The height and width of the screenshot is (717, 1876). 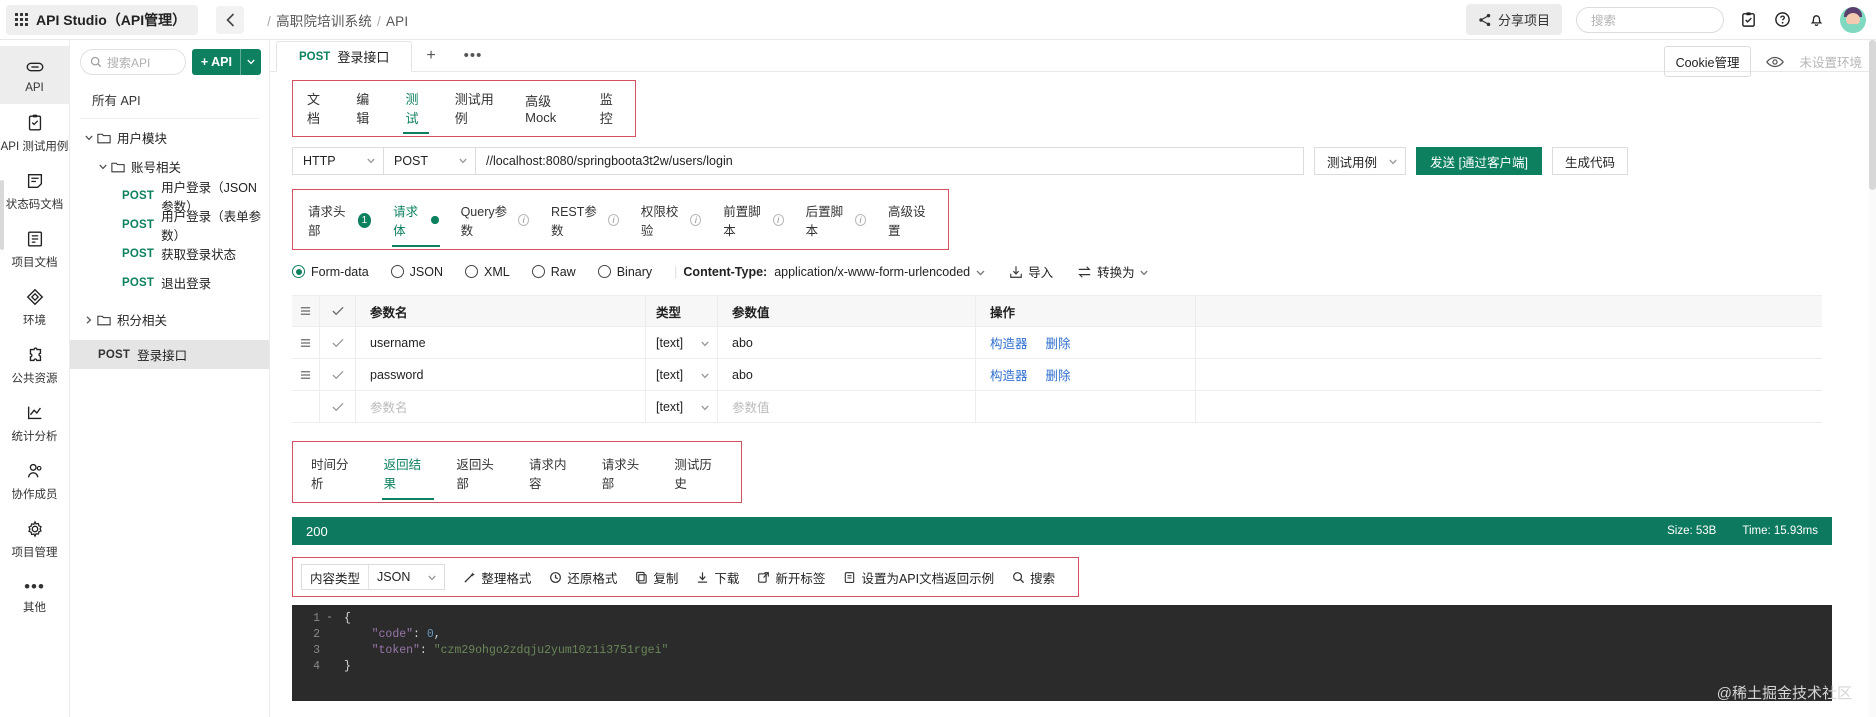 What do you see at coordinates (1031, 271) in the screenshot?
I see `import-button: 导入` at bounding box center [1031, 271].